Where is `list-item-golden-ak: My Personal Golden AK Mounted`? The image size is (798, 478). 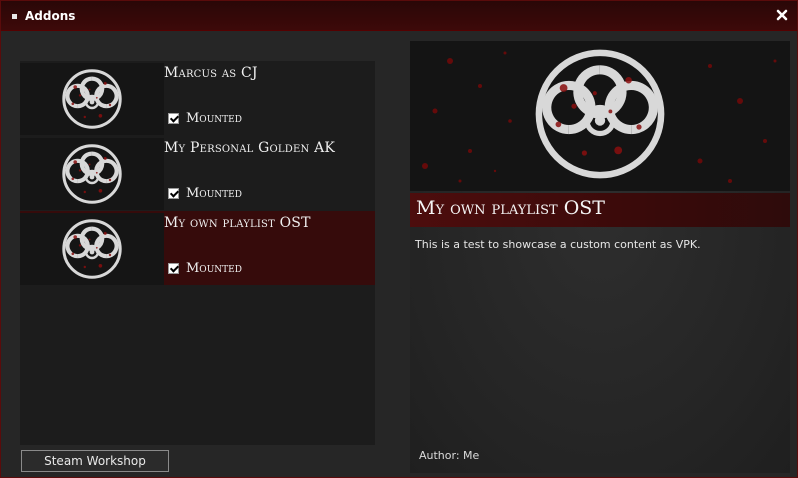 list-item-golden-ak: My Personal Golden AK Mounted is located at coordinates (197, 173).